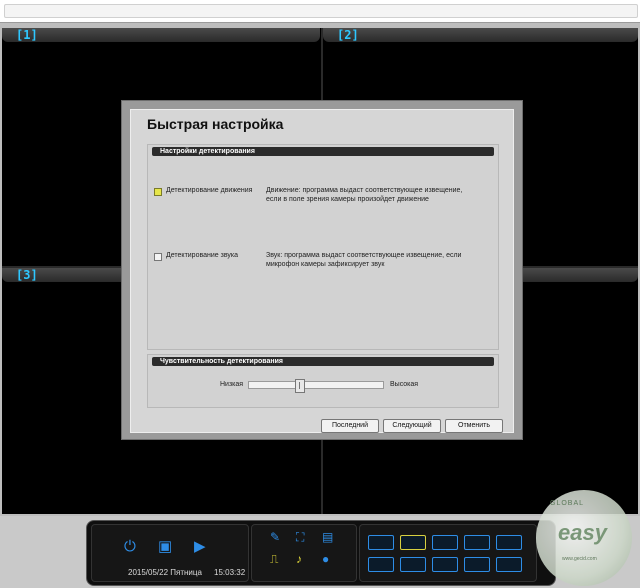 Image resolution: width=640 pixels, height=588 pixels. I want to click on sensitivity-slider, so click(316, 386).